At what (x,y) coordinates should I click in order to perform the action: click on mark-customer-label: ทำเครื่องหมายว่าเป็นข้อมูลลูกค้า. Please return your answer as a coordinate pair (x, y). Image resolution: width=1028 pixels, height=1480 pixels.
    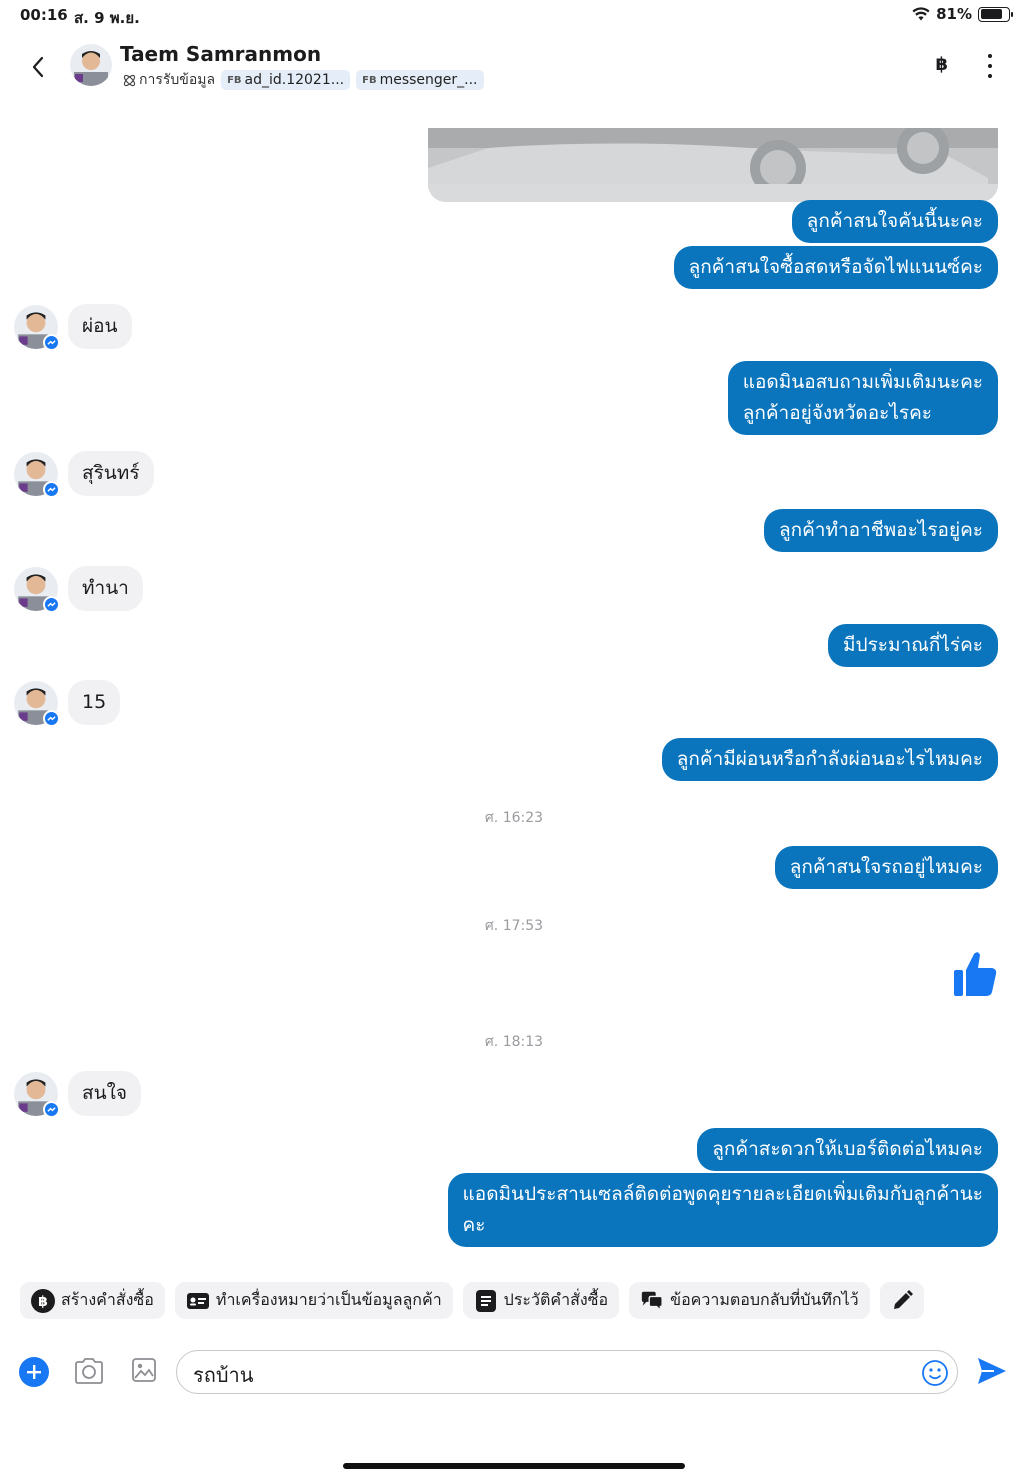
    Looking at the image, I should click on (328, 1299).